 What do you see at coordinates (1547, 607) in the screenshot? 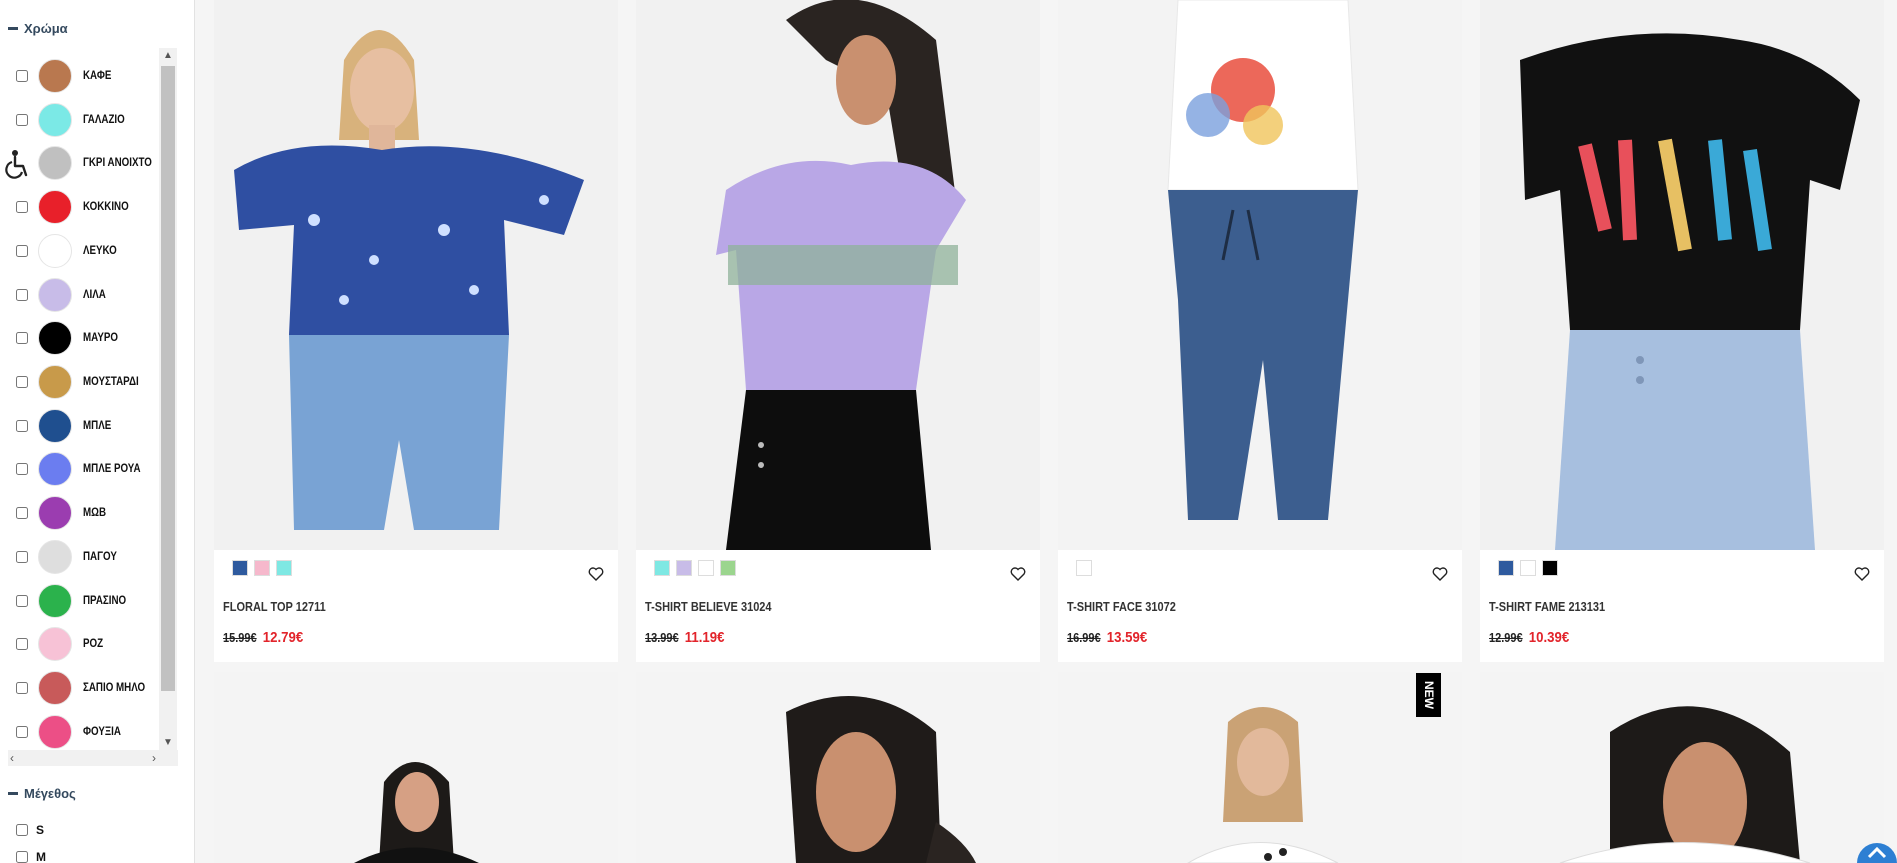
I see `product-title: T-SHIRT FAME 213131` at bounding box center [1547, 607].